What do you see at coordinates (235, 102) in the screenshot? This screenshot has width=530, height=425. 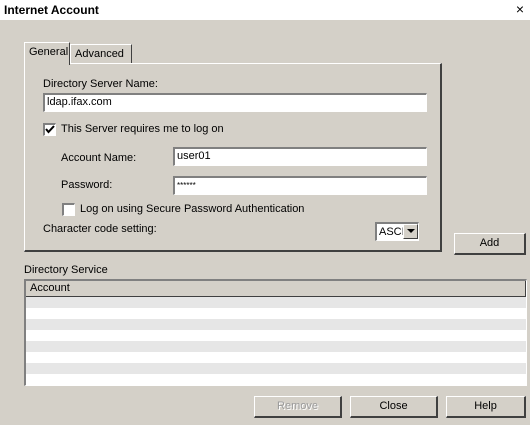 I see `directory-server-input: ldap.ifax.com` at bounding box center [235, 102].